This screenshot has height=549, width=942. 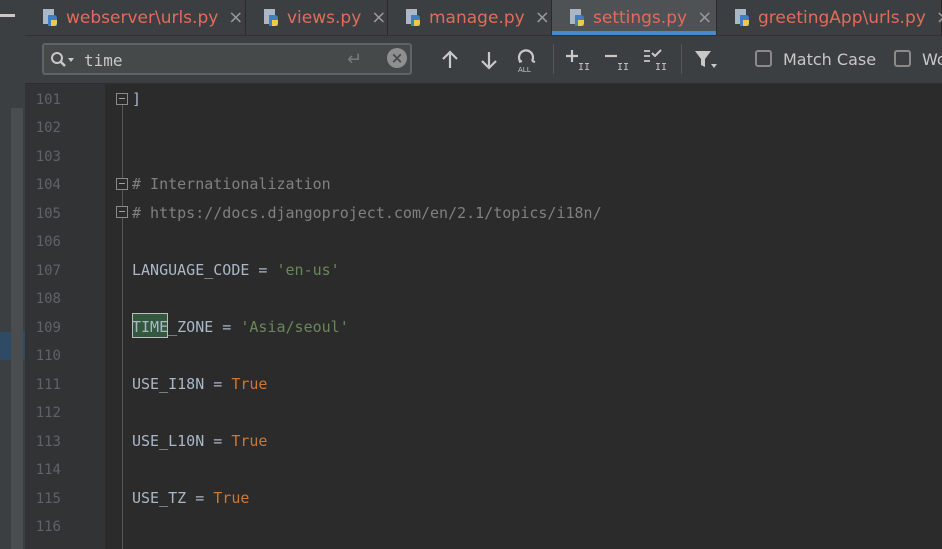 What do you see at coordinates (48, 185) in the screenshot?
I see `line-number: 104` at bounding box center [48, 185].